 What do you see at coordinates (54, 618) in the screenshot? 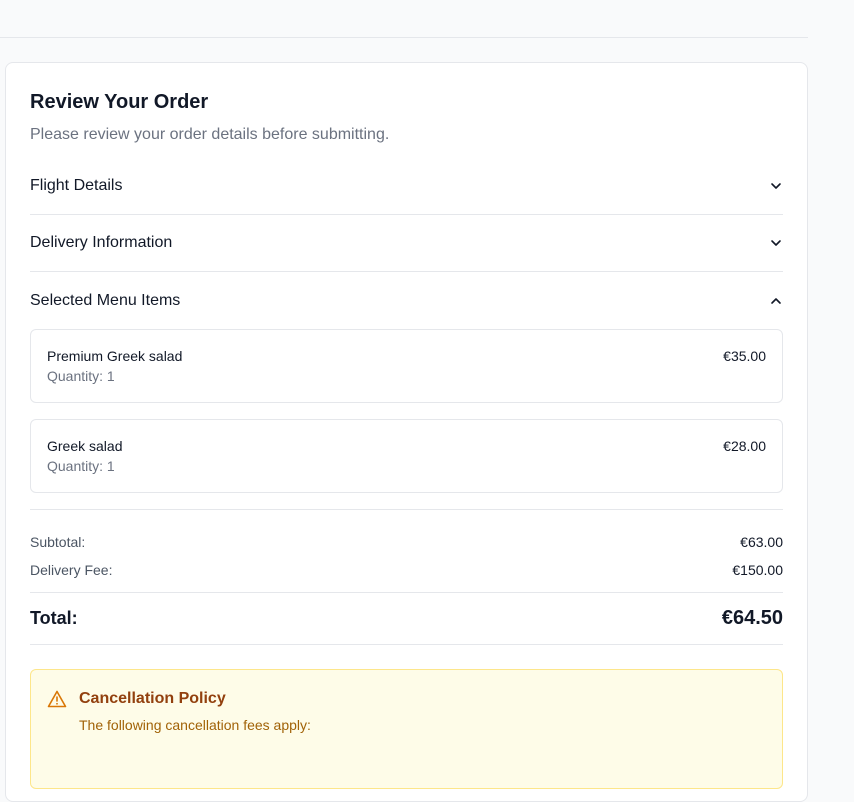
I see `total-label: Total:` at bounding box center [54, 618].